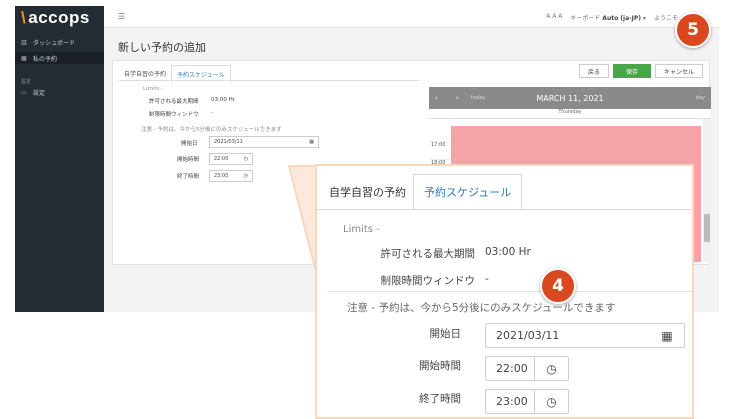  Describe the element at coordinates (445, 334) in the screenshot. I see `start-date-label: 開始日` at that location.